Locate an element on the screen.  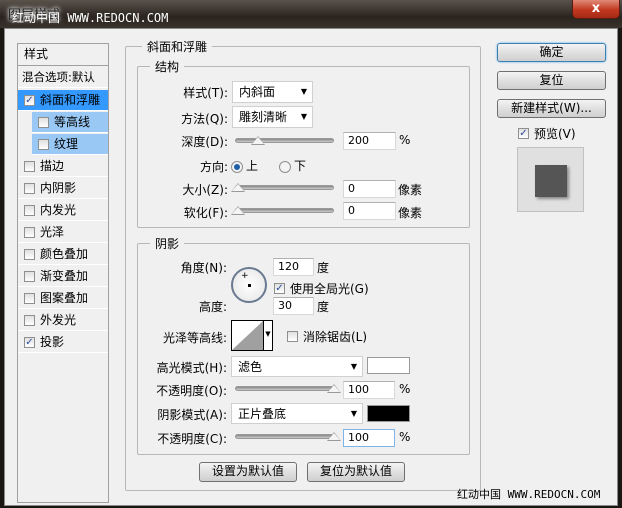
antialias-label: 消除锯齿(L) is located at coordinates (335, 337).